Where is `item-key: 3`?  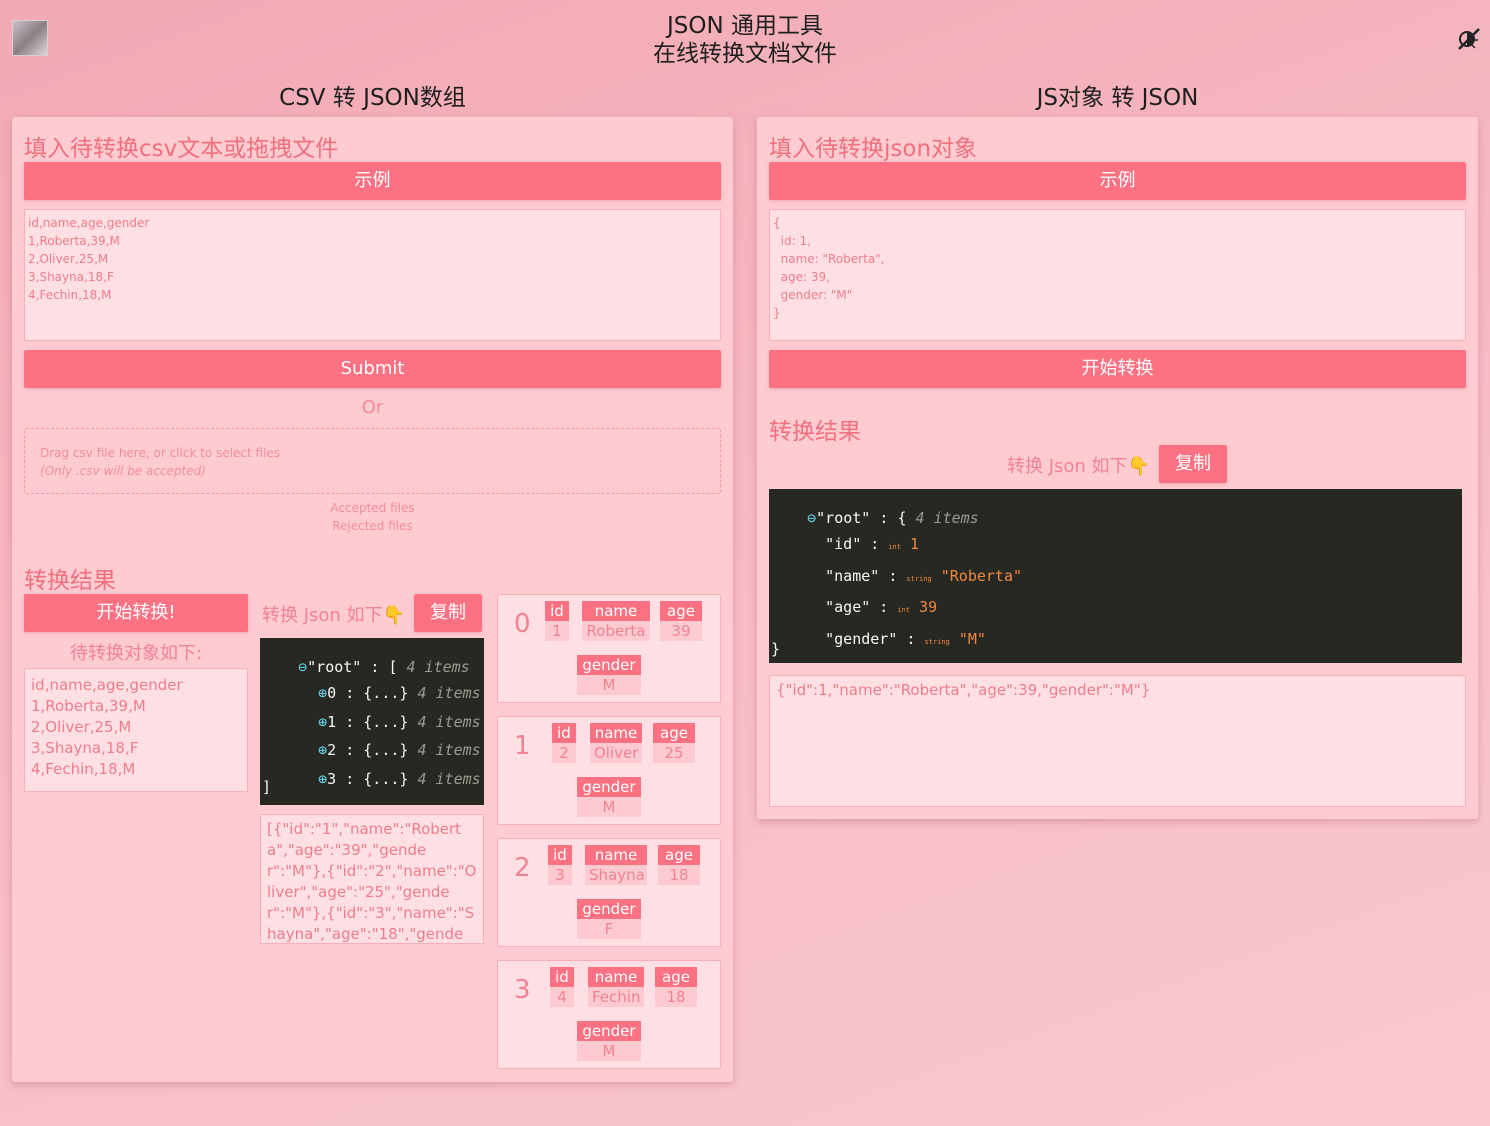
item-key: 3 is located at coordinates (332, 779).